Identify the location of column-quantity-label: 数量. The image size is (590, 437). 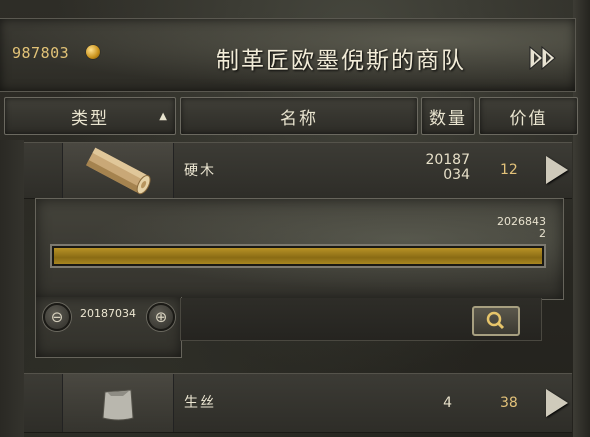
(448, 118).